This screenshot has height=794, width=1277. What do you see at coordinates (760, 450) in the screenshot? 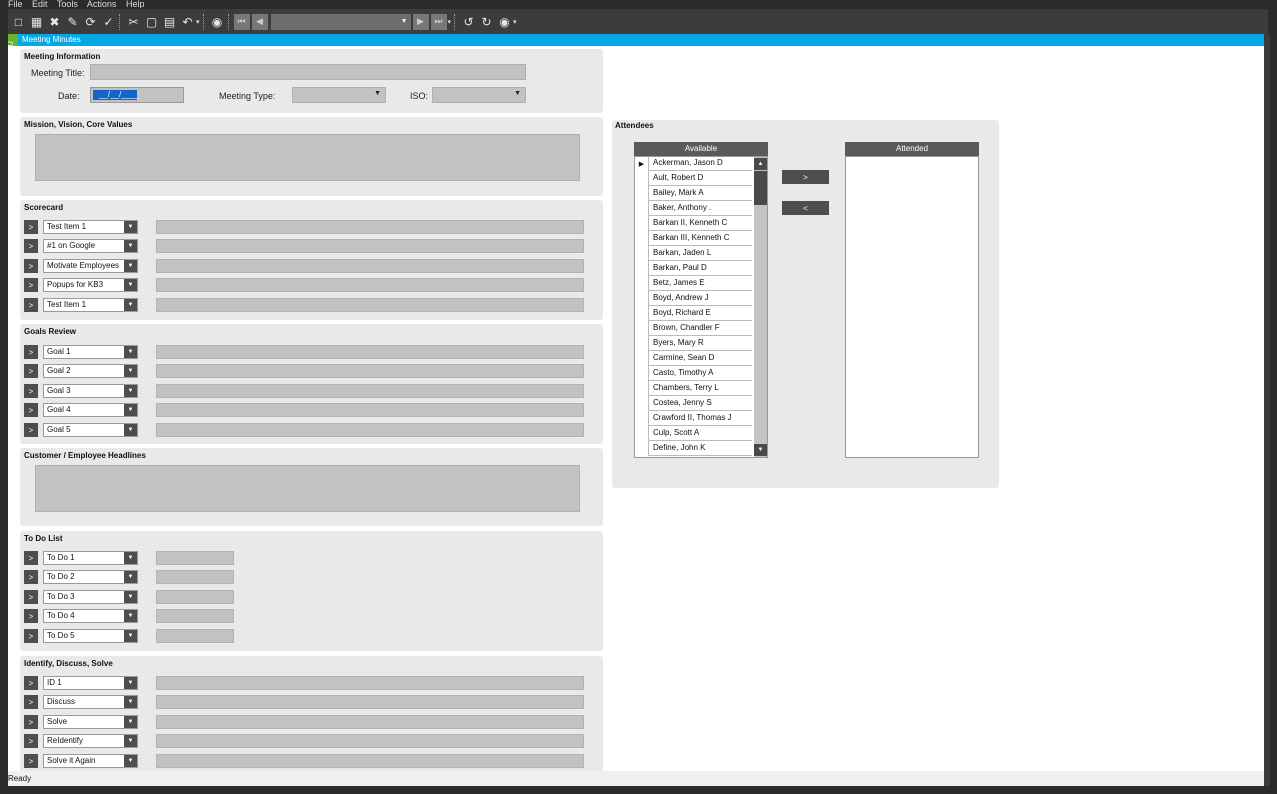
I see `scroll-down-icon: ▼` at bounding box center [760, 450].